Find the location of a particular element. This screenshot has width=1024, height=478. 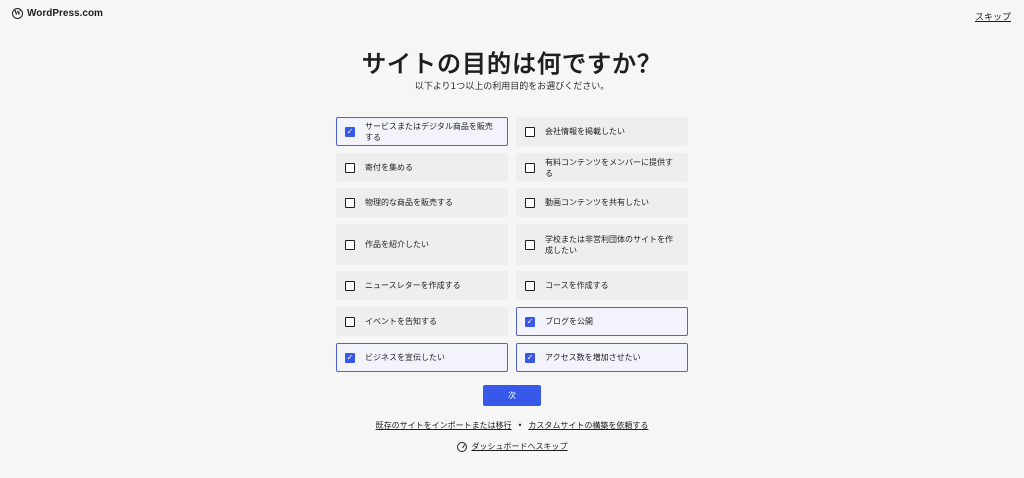

option-label: コースを作成する is located at coordinates (577, 285).